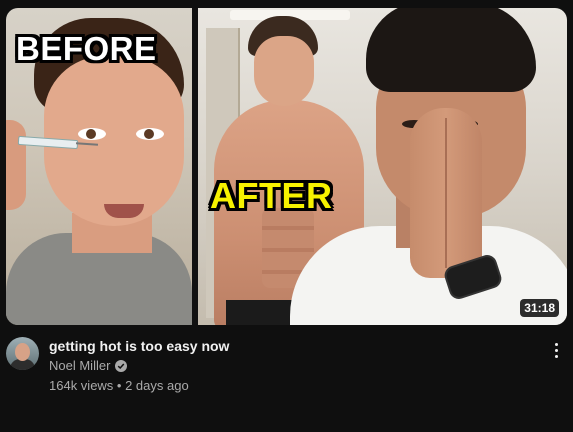 The width and height of the screenshot is (573, 432). I want to click on thumbnail-label-after: AFTER, so click(271, 195).